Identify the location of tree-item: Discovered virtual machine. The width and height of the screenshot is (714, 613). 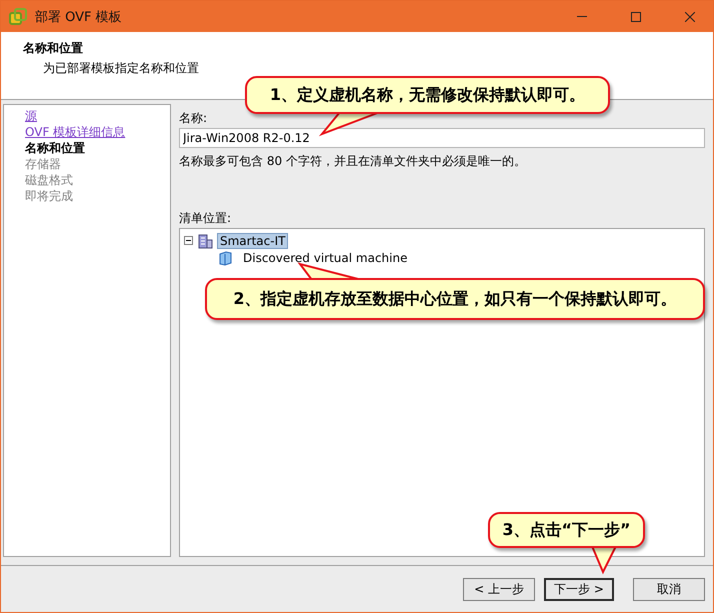
(325, 257).